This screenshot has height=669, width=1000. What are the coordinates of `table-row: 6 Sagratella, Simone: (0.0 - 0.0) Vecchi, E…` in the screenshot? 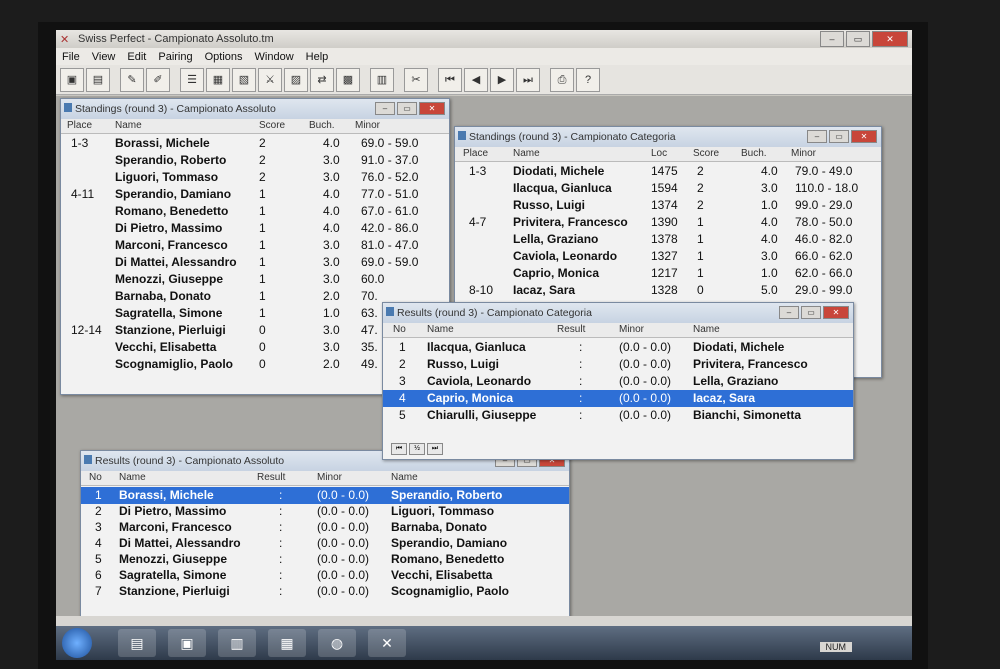 It's located at (325, 575).